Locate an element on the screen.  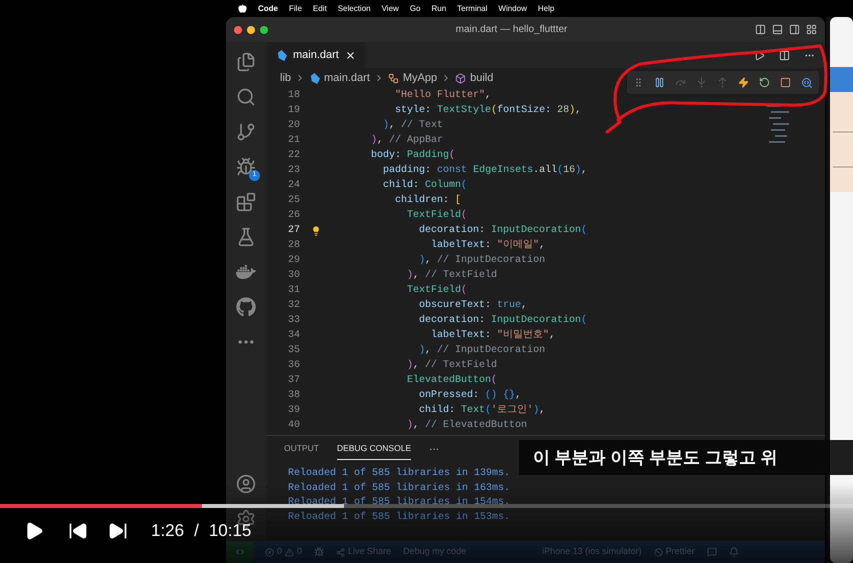
code-line: ElevatedButton( is located at coordinates (452, 381).